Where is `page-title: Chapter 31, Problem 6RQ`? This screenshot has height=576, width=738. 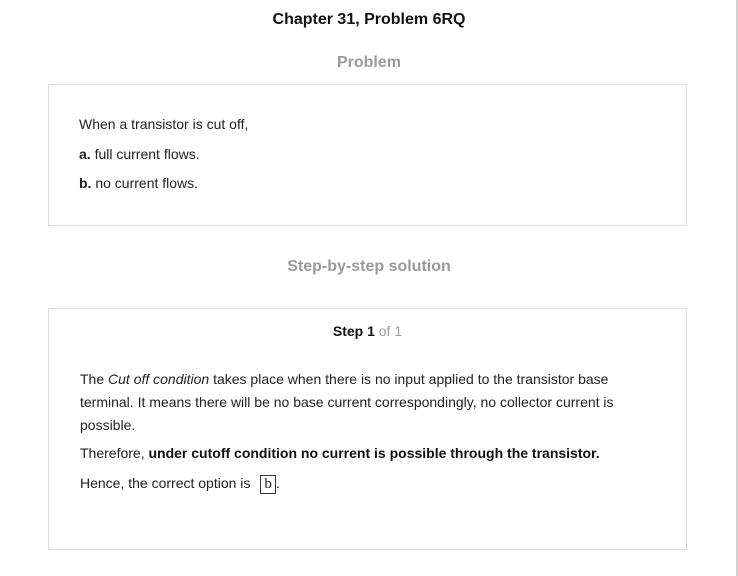
page-title: Chapter 31, Problem 6RQ is located at coordinates (369, 19).